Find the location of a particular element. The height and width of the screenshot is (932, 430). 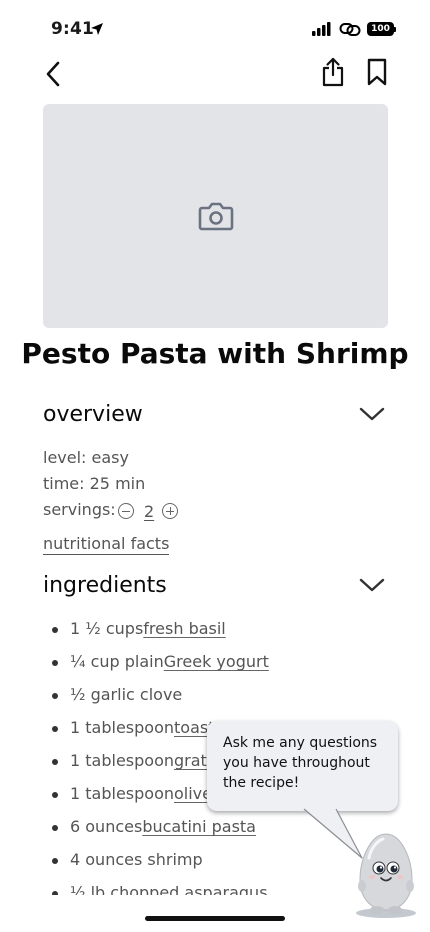

bookmark-button is located at coordinates (377, 72).